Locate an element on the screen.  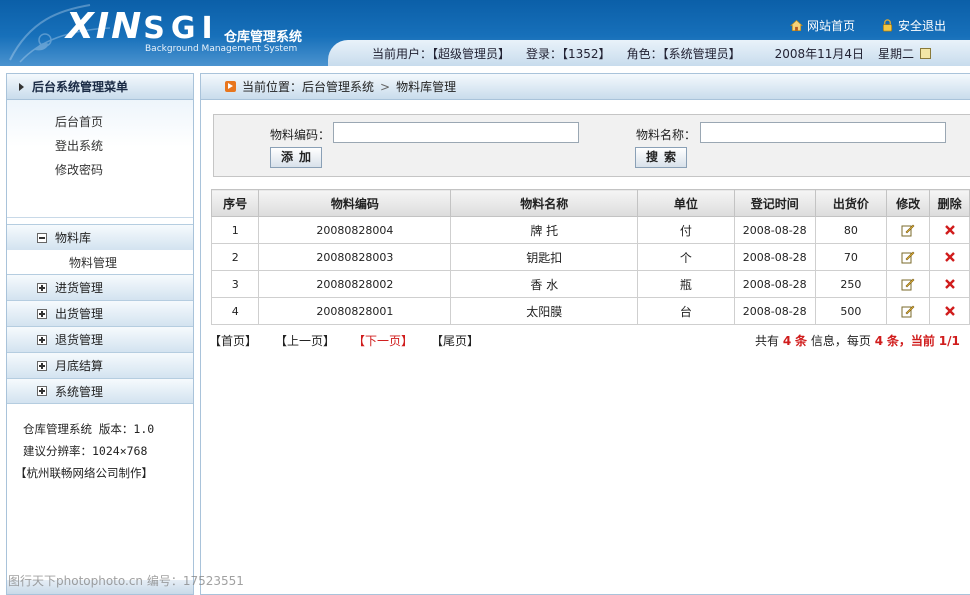
current-date: 2008年11月4日 is located at coordinates (819, 53).